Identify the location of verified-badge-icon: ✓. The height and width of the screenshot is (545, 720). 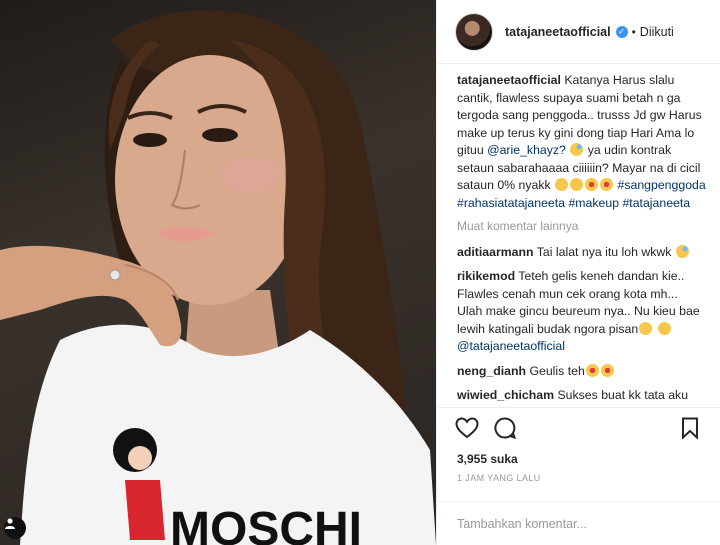
(621, 31).